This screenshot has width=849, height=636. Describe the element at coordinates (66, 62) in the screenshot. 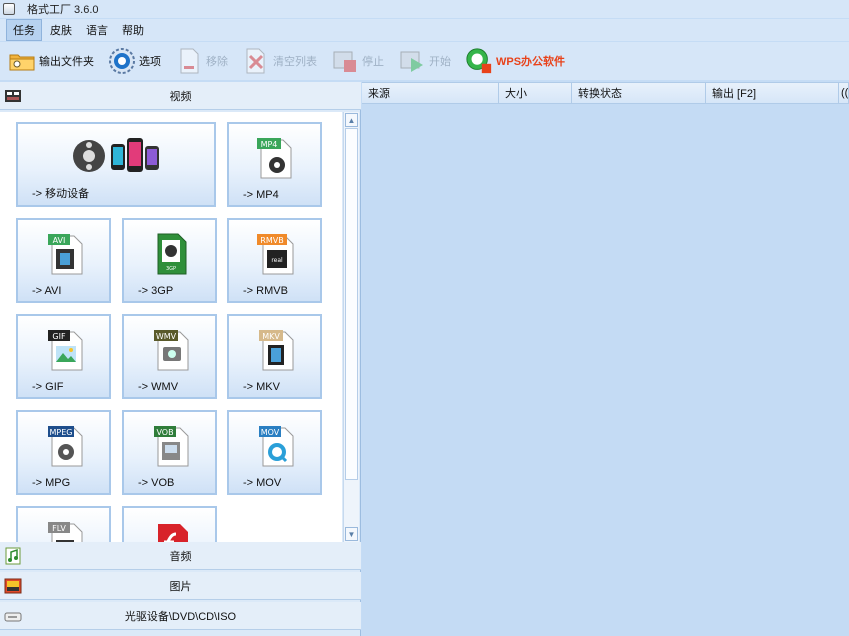

I see `output-folder-label: 输出文件夹` at that location.